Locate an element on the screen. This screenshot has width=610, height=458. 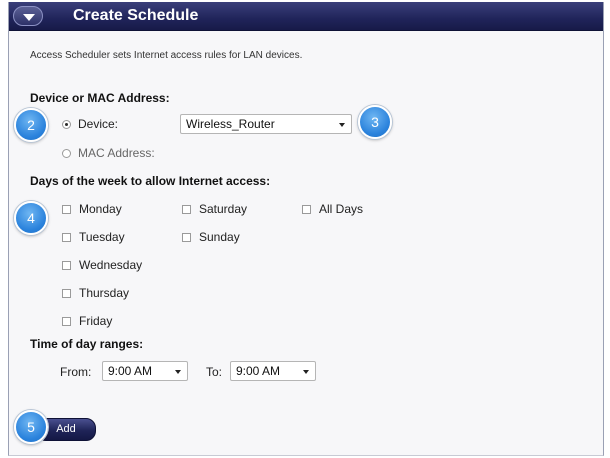
from-label: From: is located at coordinates (76, 372).